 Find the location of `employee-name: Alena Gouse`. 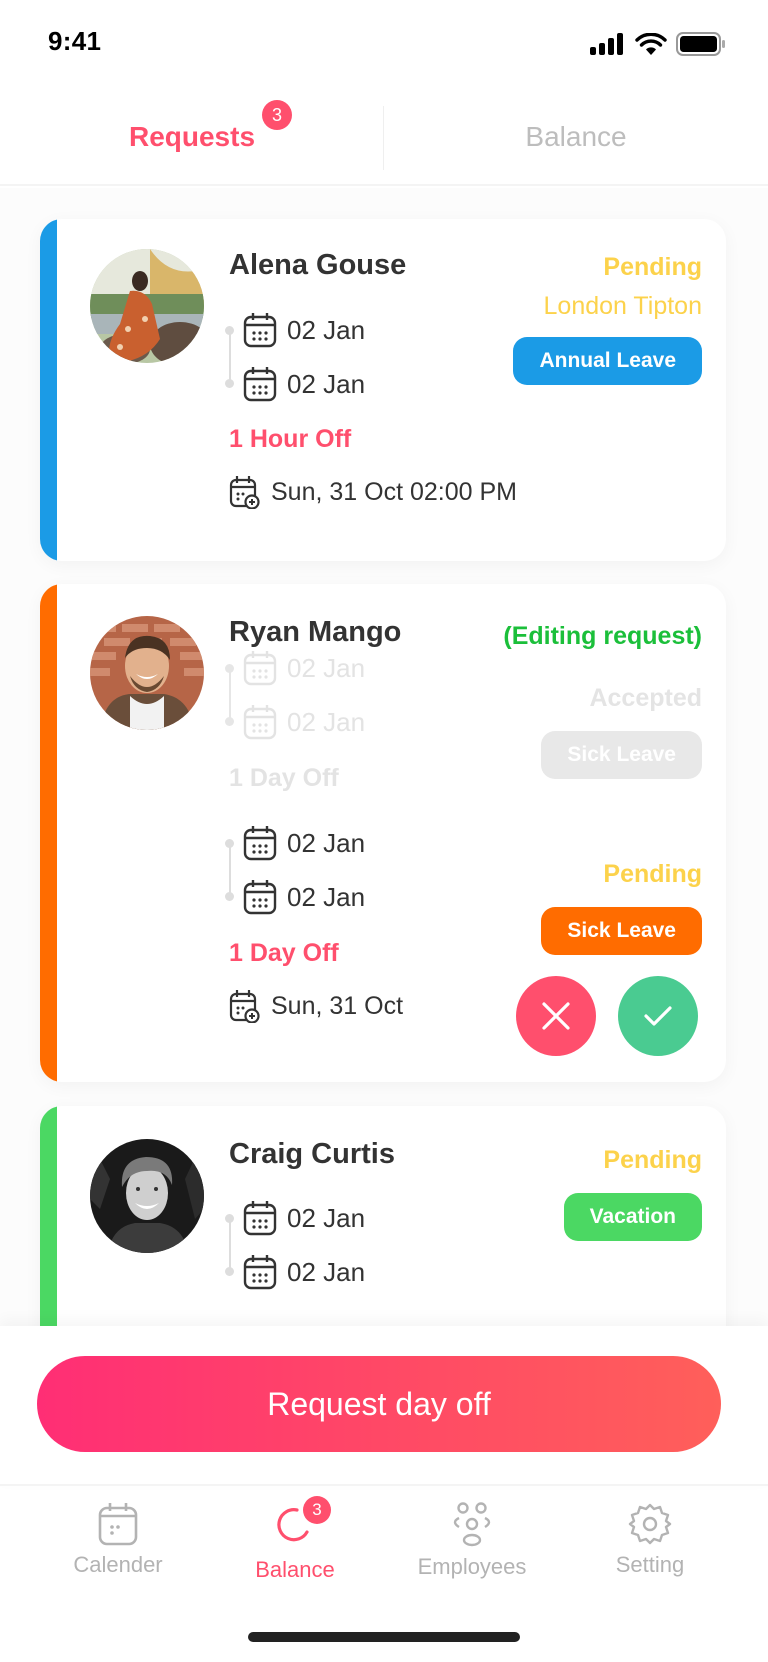

employee-name: Alena Gouse is located at coordinates (318, 265).